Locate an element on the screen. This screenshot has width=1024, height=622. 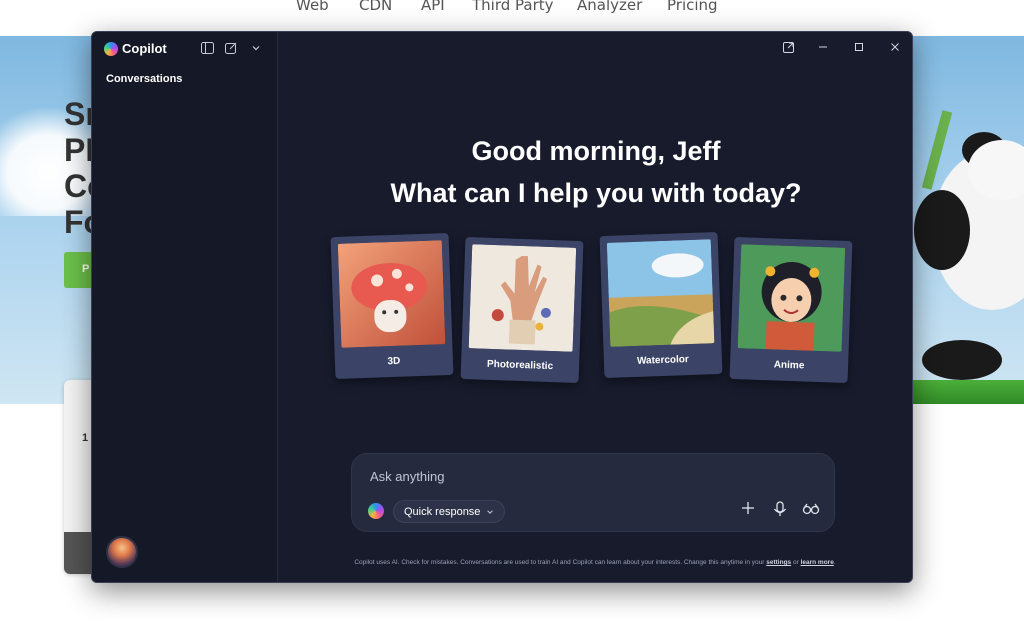
app-title: Copilot is located at coordinates (135, 48).